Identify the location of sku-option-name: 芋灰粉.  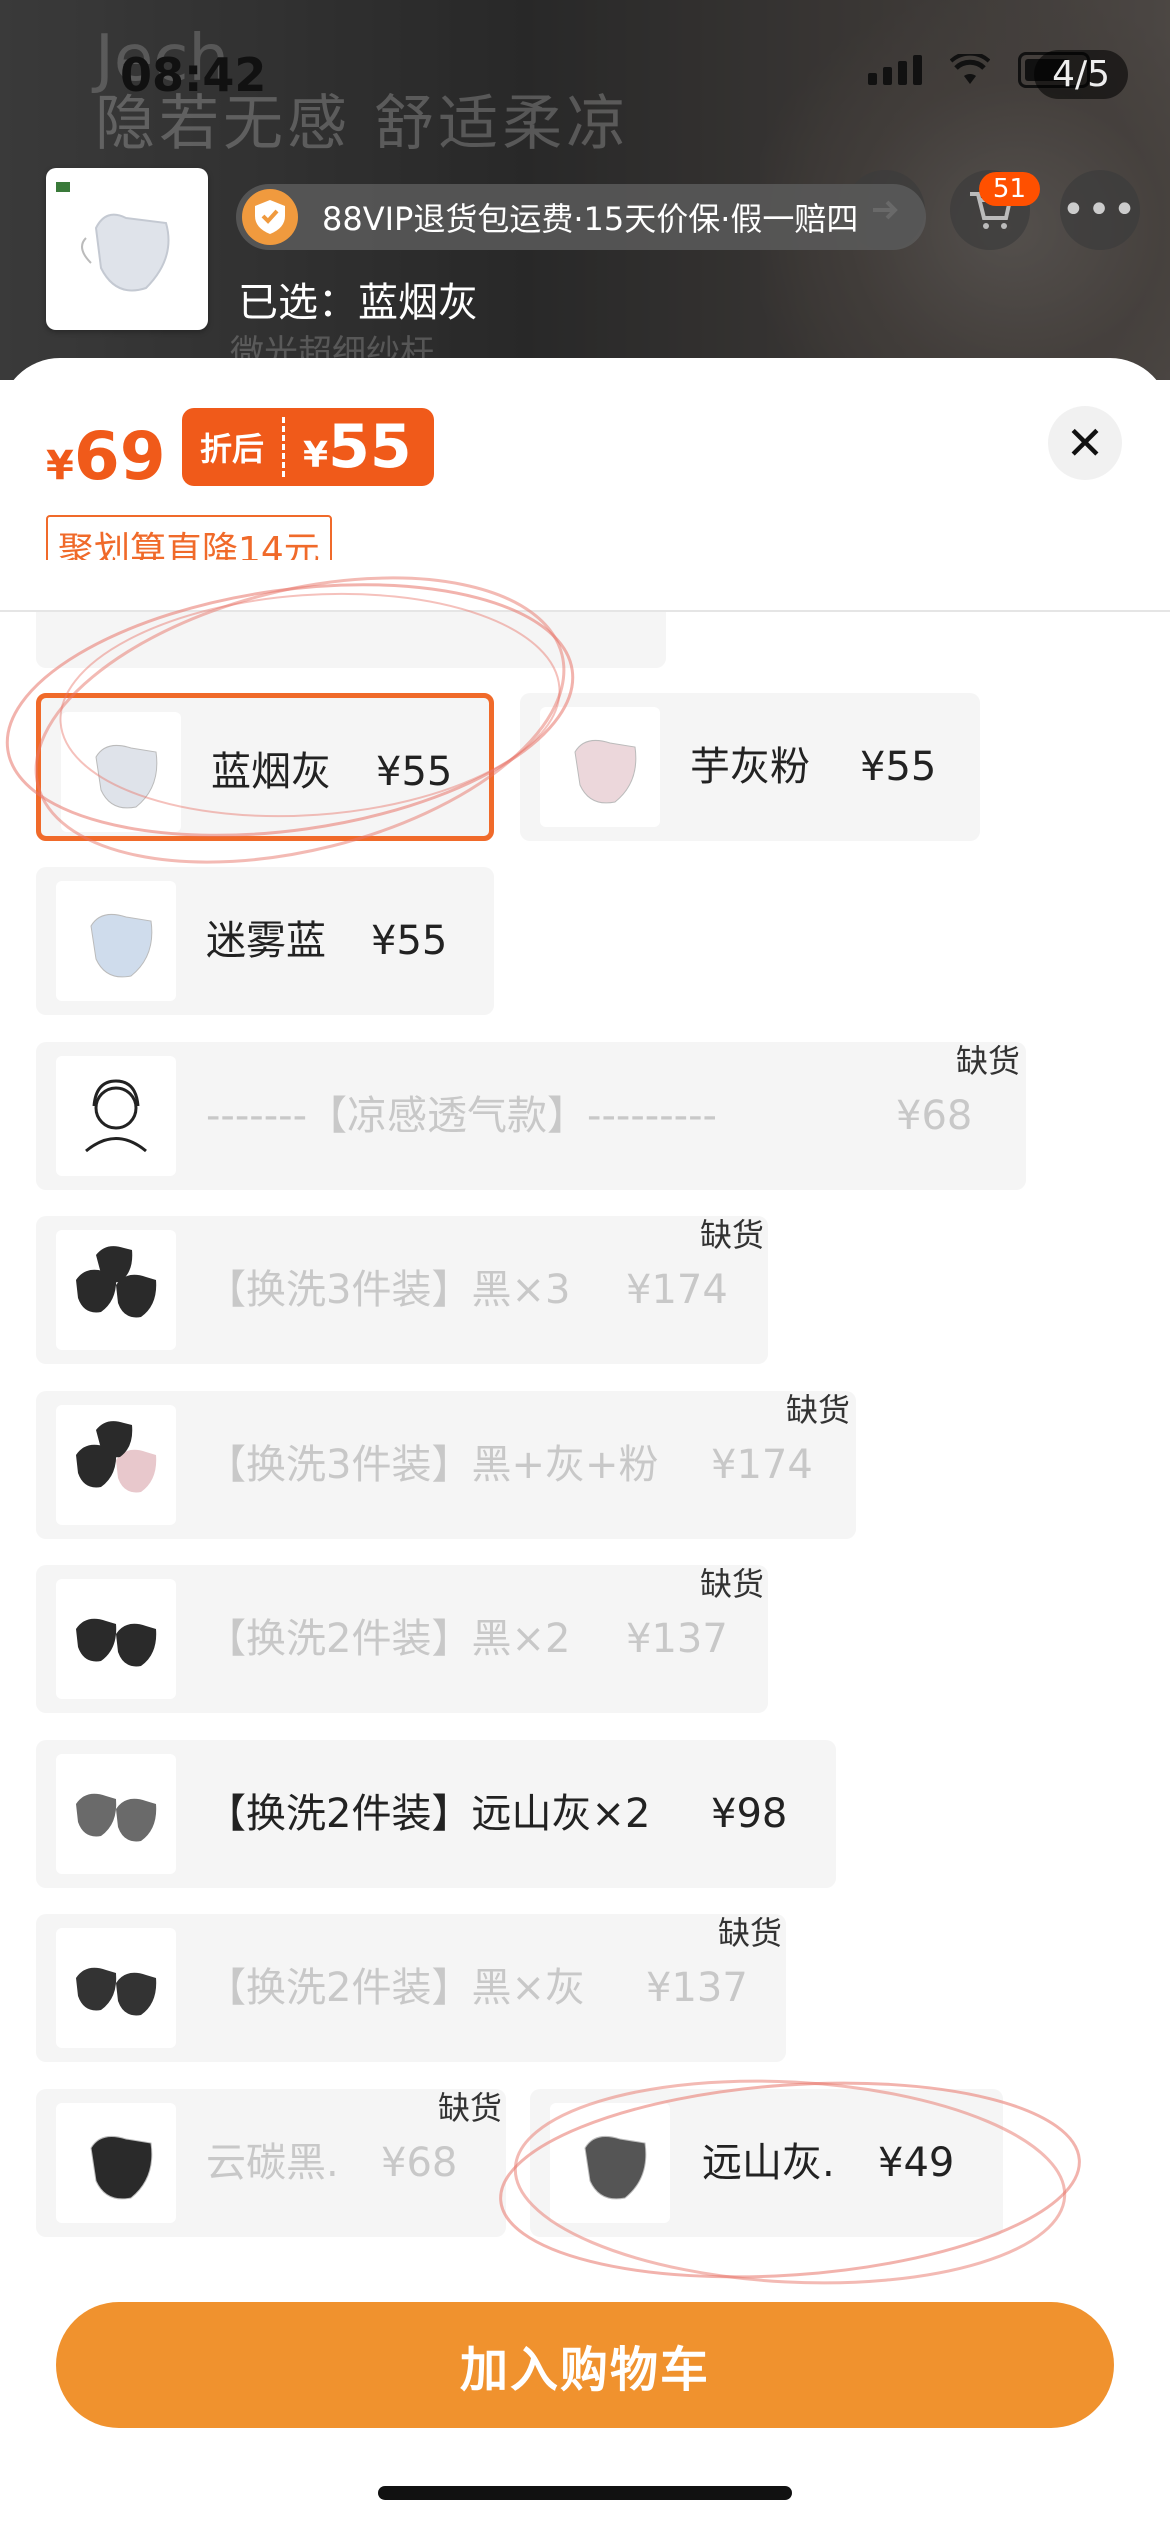
(750, 767).